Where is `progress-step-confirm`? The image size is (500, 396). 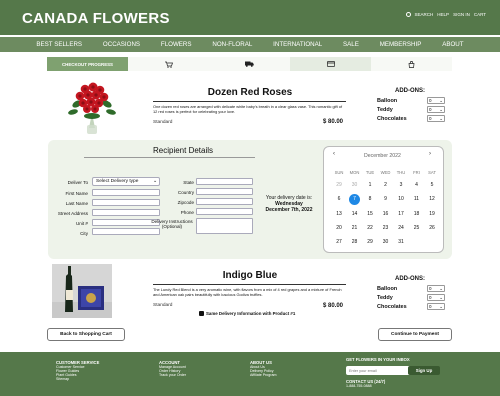 progress-step-confirm is located at coordinates (411, 64).